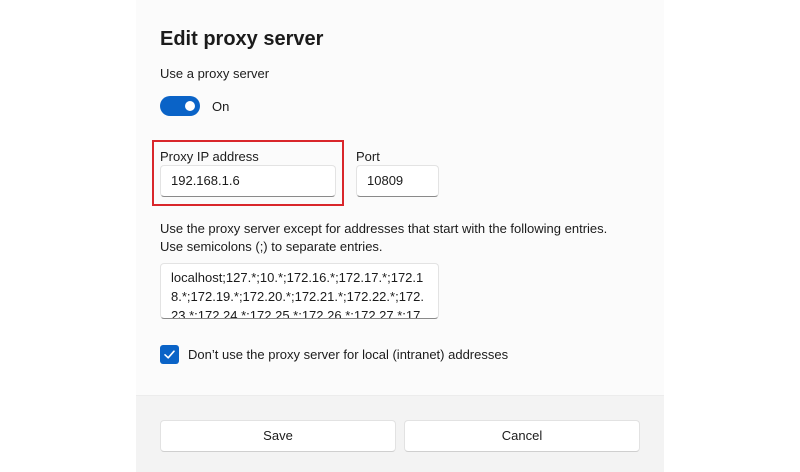 This screenshot has height=472, width=800. Describe the element at coordinates (215, 73) in the screenshot. I see `use-proxy-label: Use a proxy server` at that location.